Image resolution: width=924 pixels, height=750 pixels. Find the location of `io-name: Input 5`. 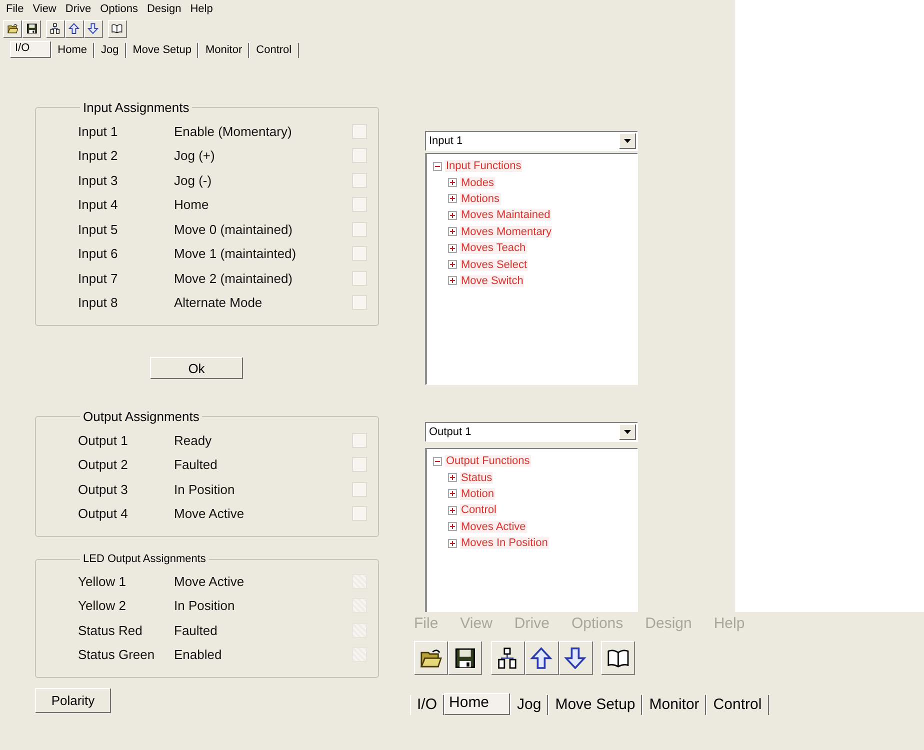

io-name: Input 5 is located at coordinates (98, 229).